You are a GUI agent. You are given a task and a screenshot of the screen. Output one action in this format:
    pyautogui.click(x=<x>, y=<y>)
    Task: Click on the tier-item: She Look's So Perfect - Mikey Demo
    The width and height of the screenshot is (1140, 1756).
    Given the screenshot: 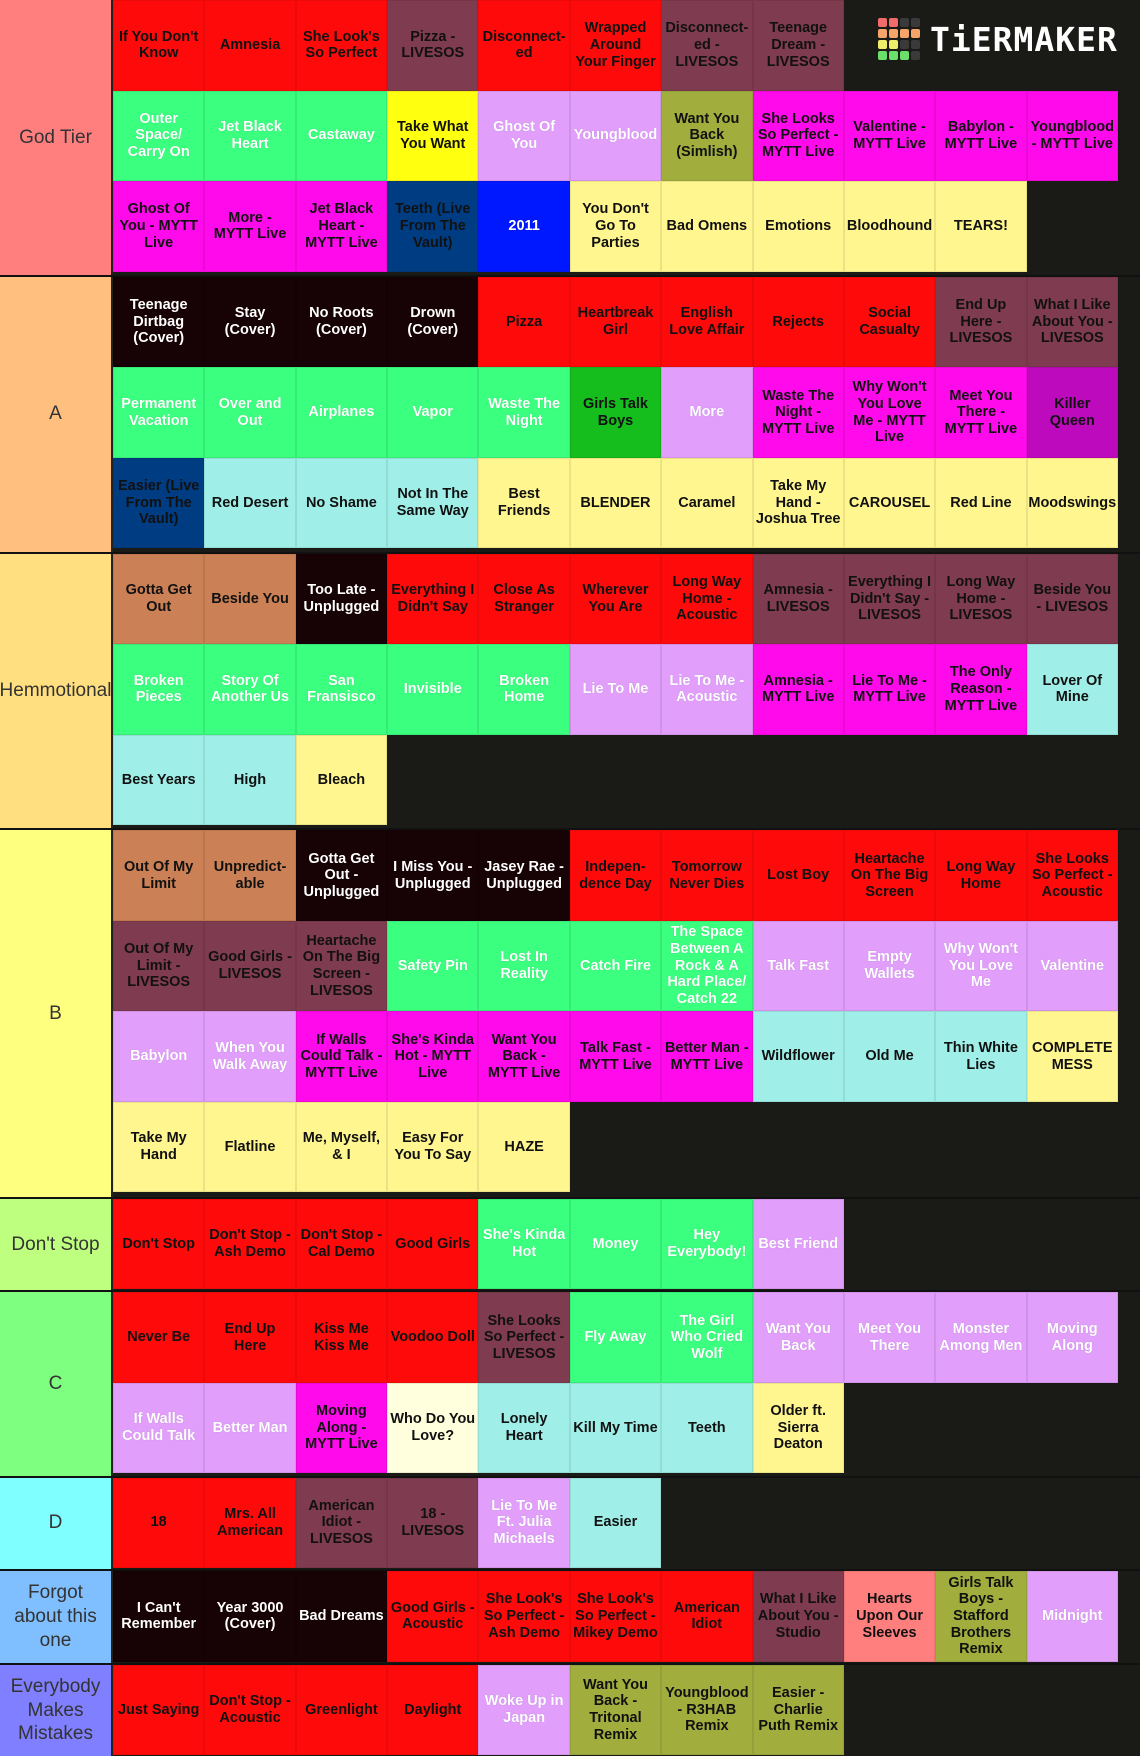 What is the action you would take?
    pyautogui.click(x=615, y=1616)
    